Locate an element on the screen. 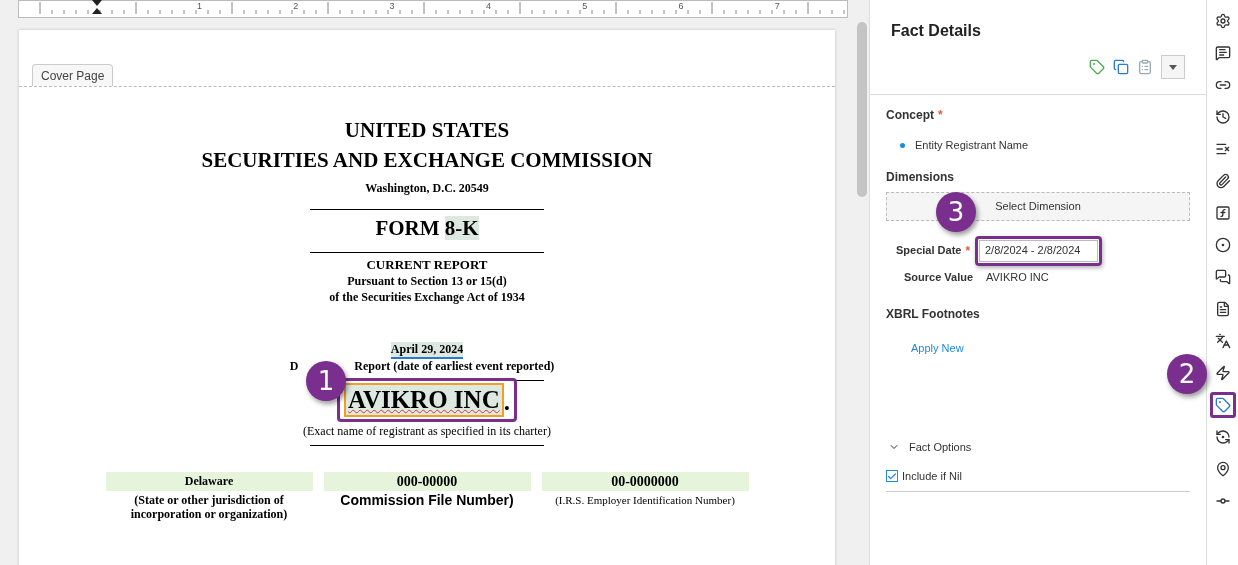  function-icon is located at coordinates (1222, 213).